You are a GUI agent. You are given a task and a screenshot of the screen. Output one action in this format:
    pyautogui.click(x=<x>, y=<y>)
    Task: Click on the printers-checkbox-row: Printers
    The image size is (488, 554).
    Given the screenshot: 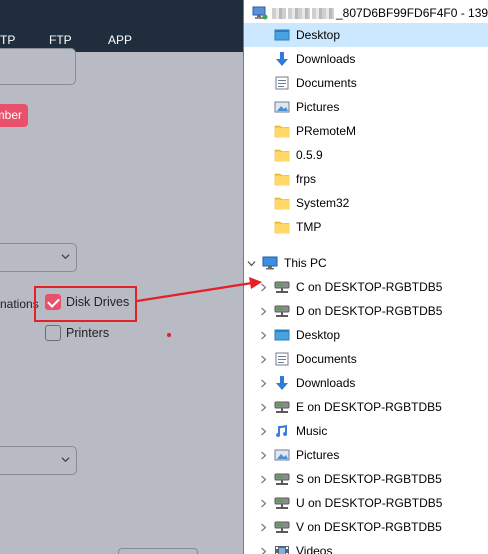 What is the action you would take?
    pyautogui.click(x=77, y=333)
    